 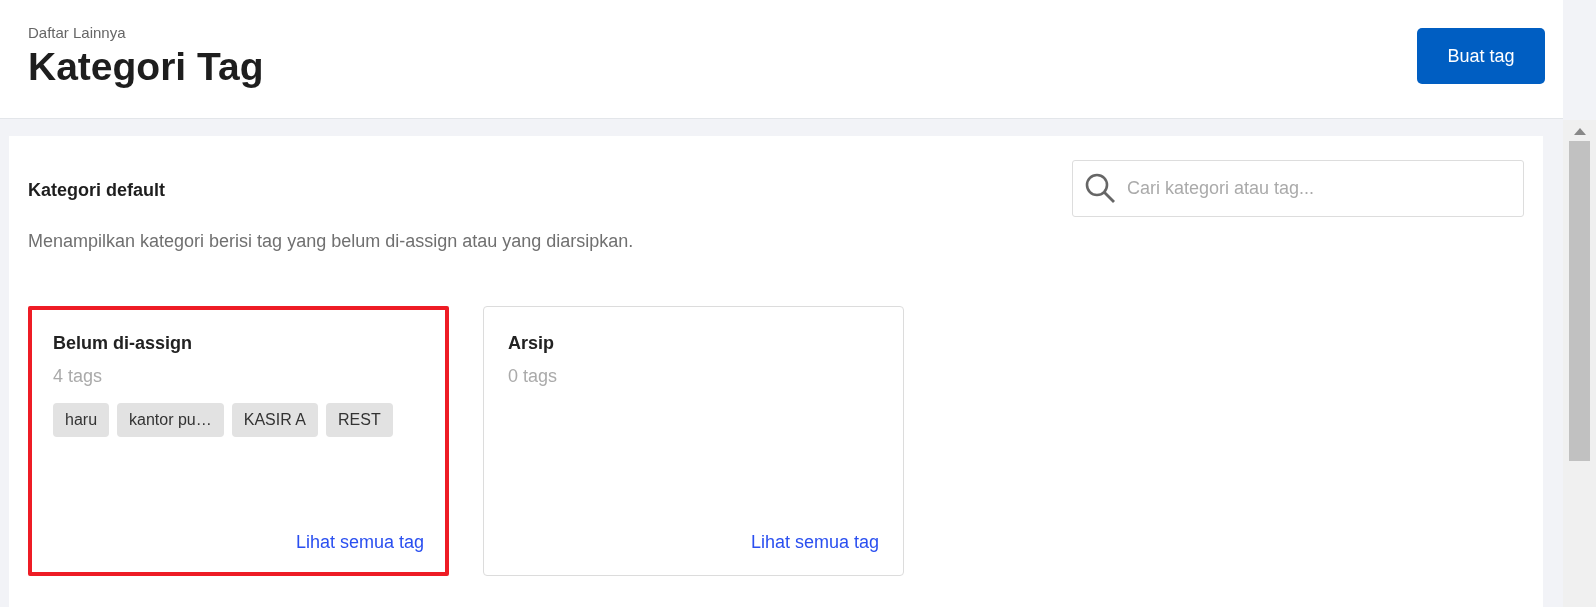 What do you see at coordinates (1481, 56) in the screenshot?
I see `create-tag-button: Buat tag` at bounding box center [1481, 56].